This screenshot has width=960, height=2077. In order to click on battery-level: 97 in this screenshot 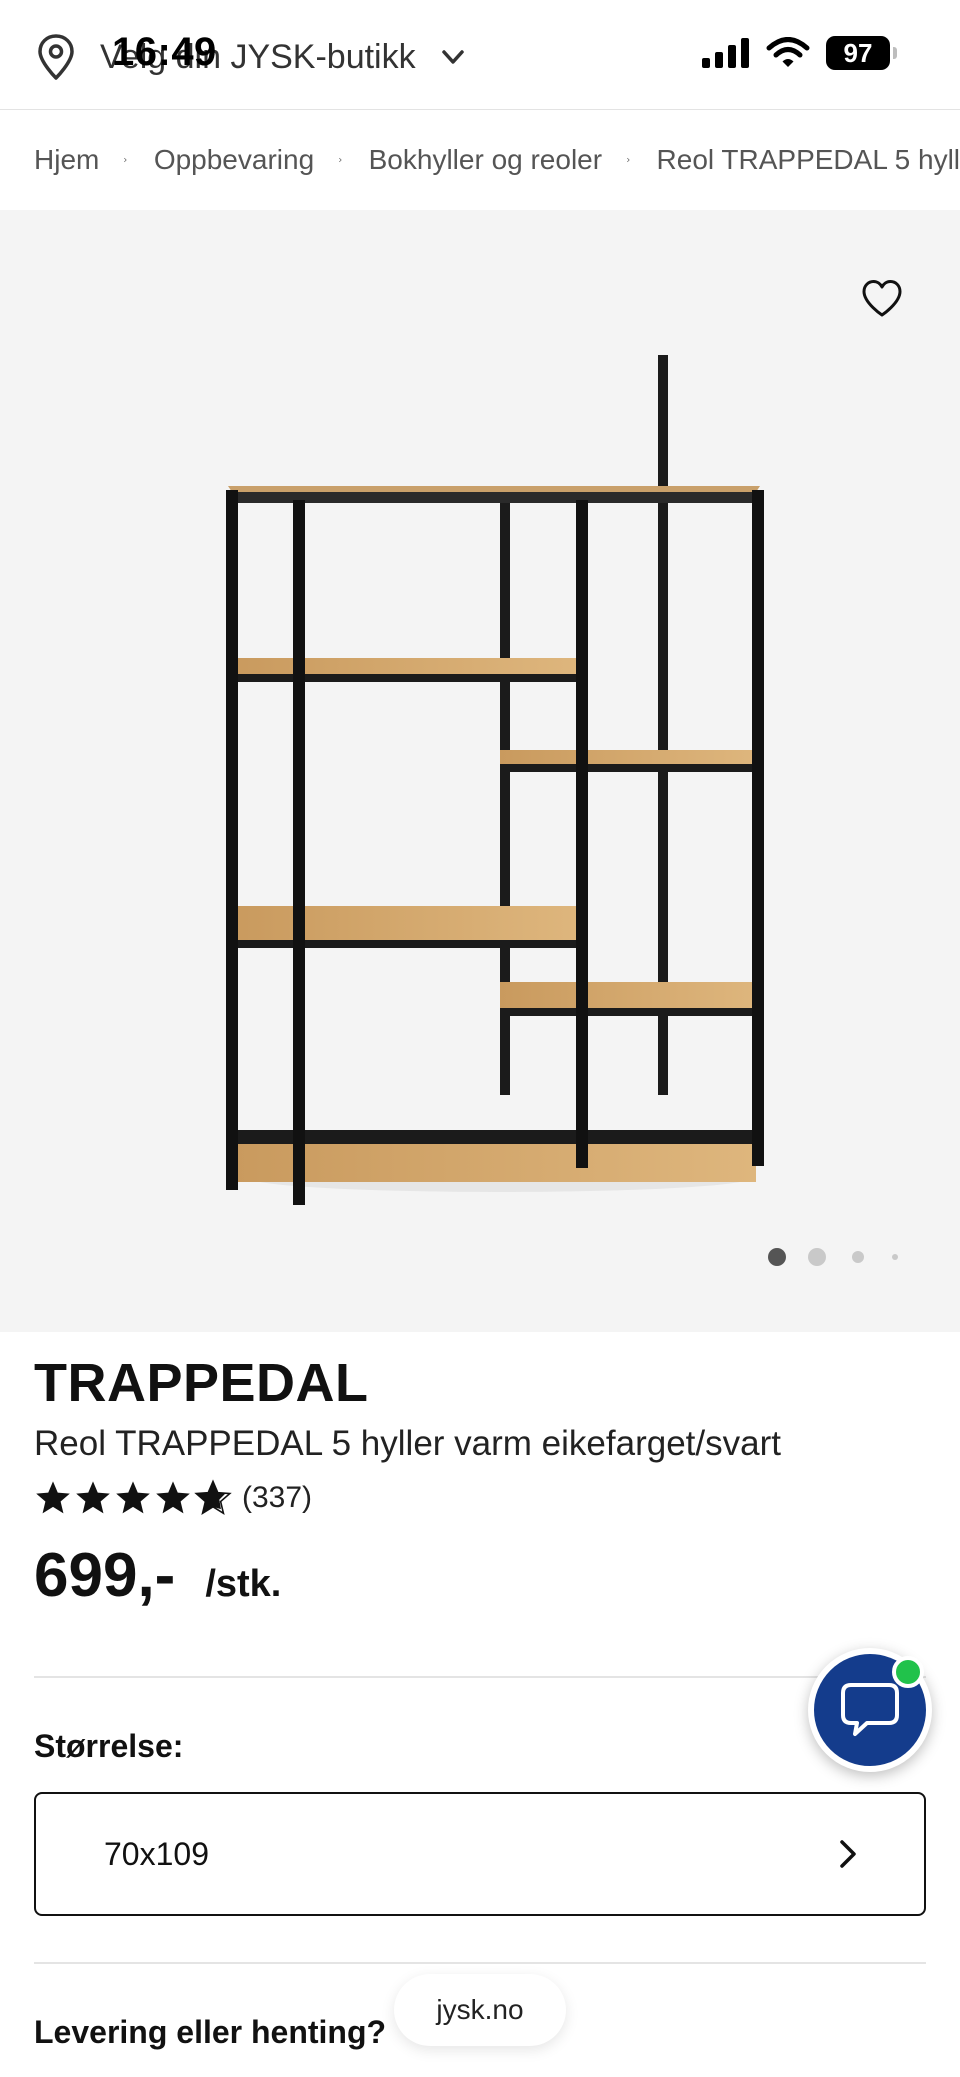, I will do `click(858, 52)`.